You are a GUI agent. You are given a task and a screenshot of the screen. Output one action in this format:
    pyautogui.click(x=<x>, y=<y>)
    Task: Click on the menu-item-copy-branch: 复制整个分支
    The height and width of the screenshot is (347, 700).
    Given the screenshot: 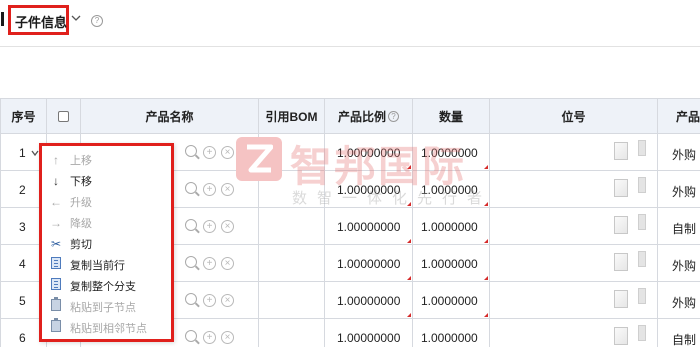 What is the action you would take?
    pyautogui.click(x=106, y=285)
    